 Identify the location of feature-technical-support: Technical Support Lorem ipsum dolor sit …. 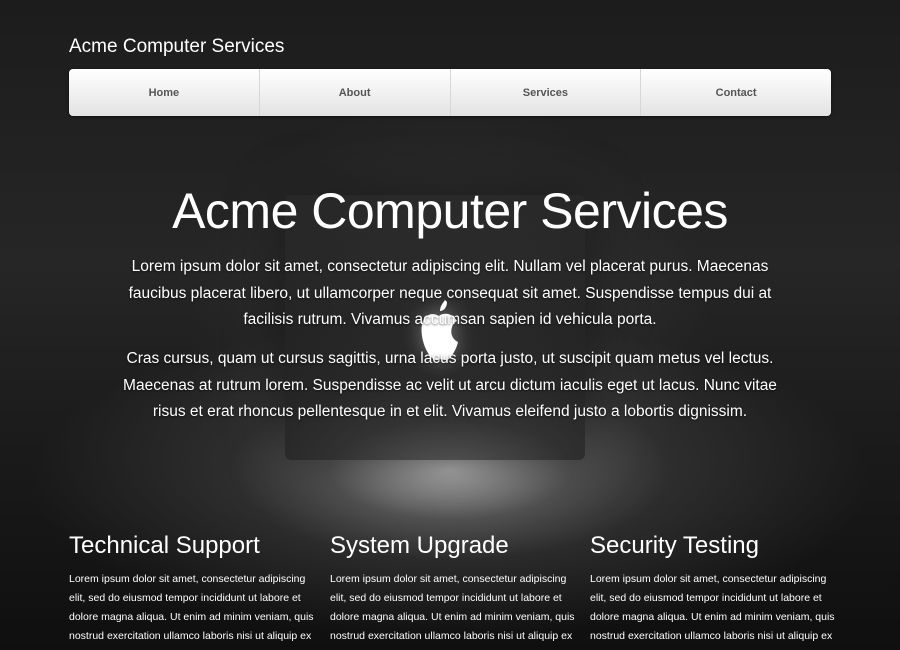
(191, 590).